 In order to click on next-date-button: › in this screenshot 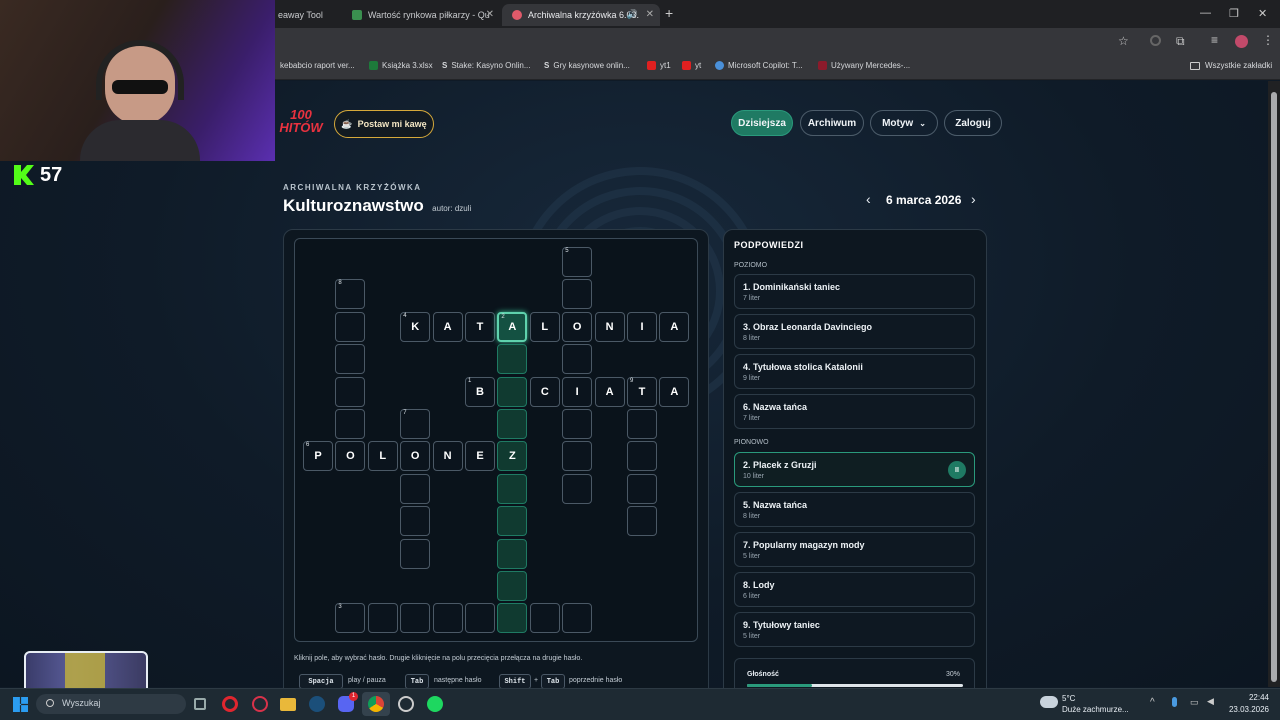, I will do `click(973, 199)`.